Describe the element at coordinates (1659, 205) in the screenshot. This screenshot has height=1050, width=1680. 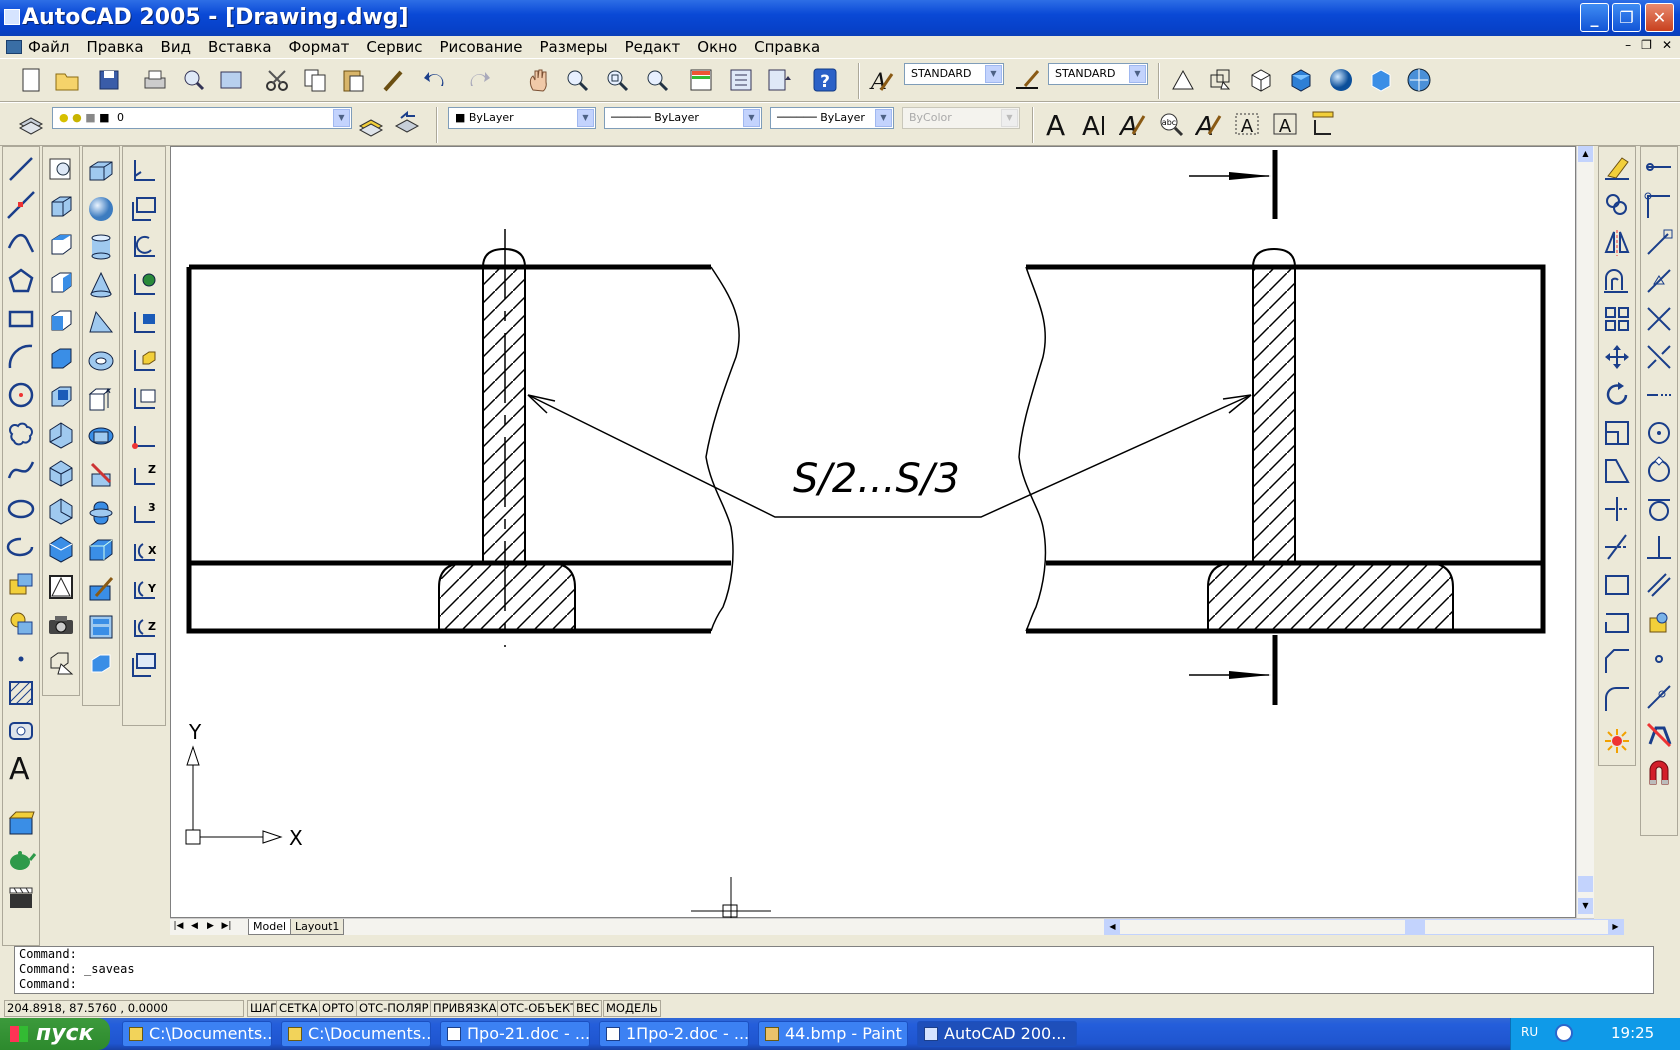
I see `snap-from-icon` at that location.